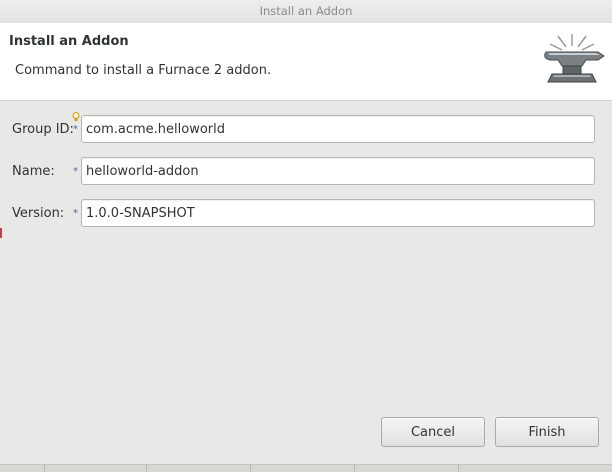 The image size is (612, 472). What do you see at coordinates (338, 213) in the screenshot?
I see `version-field` at bounding box center [338, 213].